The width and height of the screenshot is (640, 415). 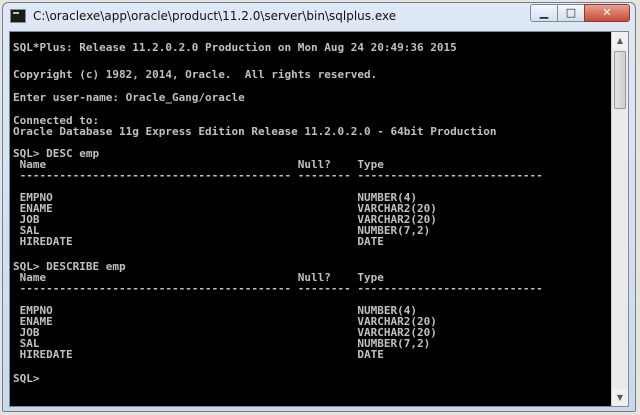 I want to click on window-controls: ▁ □ ✕, so click(x=580, y=13).